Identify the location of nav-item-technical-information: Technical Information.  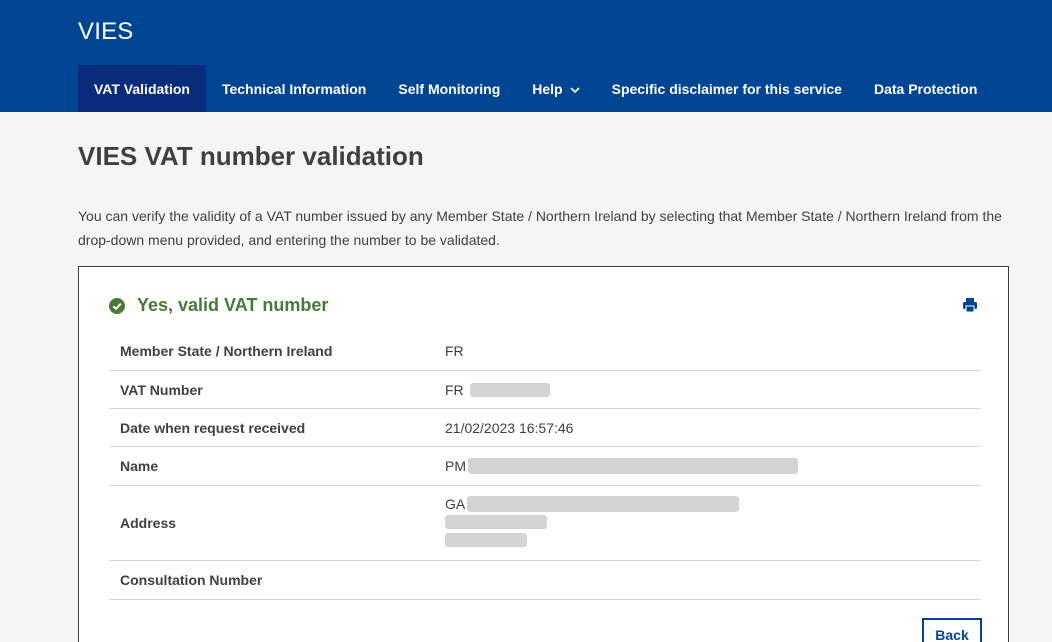
(294, 88).